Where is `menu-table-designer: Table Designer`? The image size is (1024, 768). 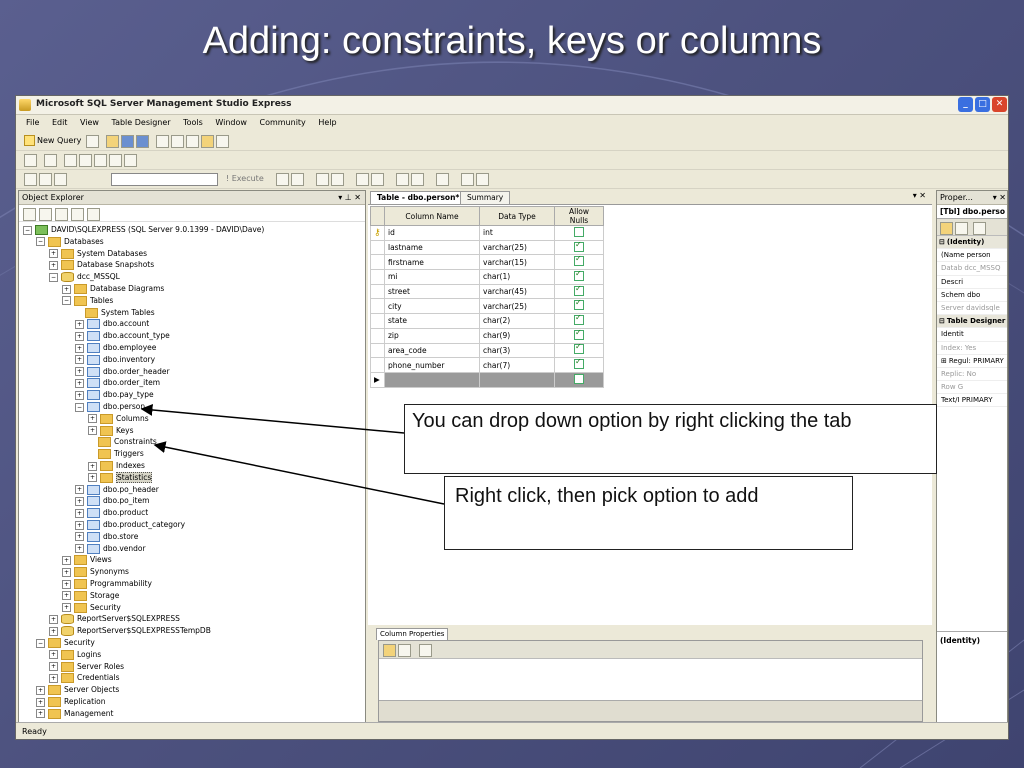 menu-table-designer: Table Designer is located at coordinates (141, 123).